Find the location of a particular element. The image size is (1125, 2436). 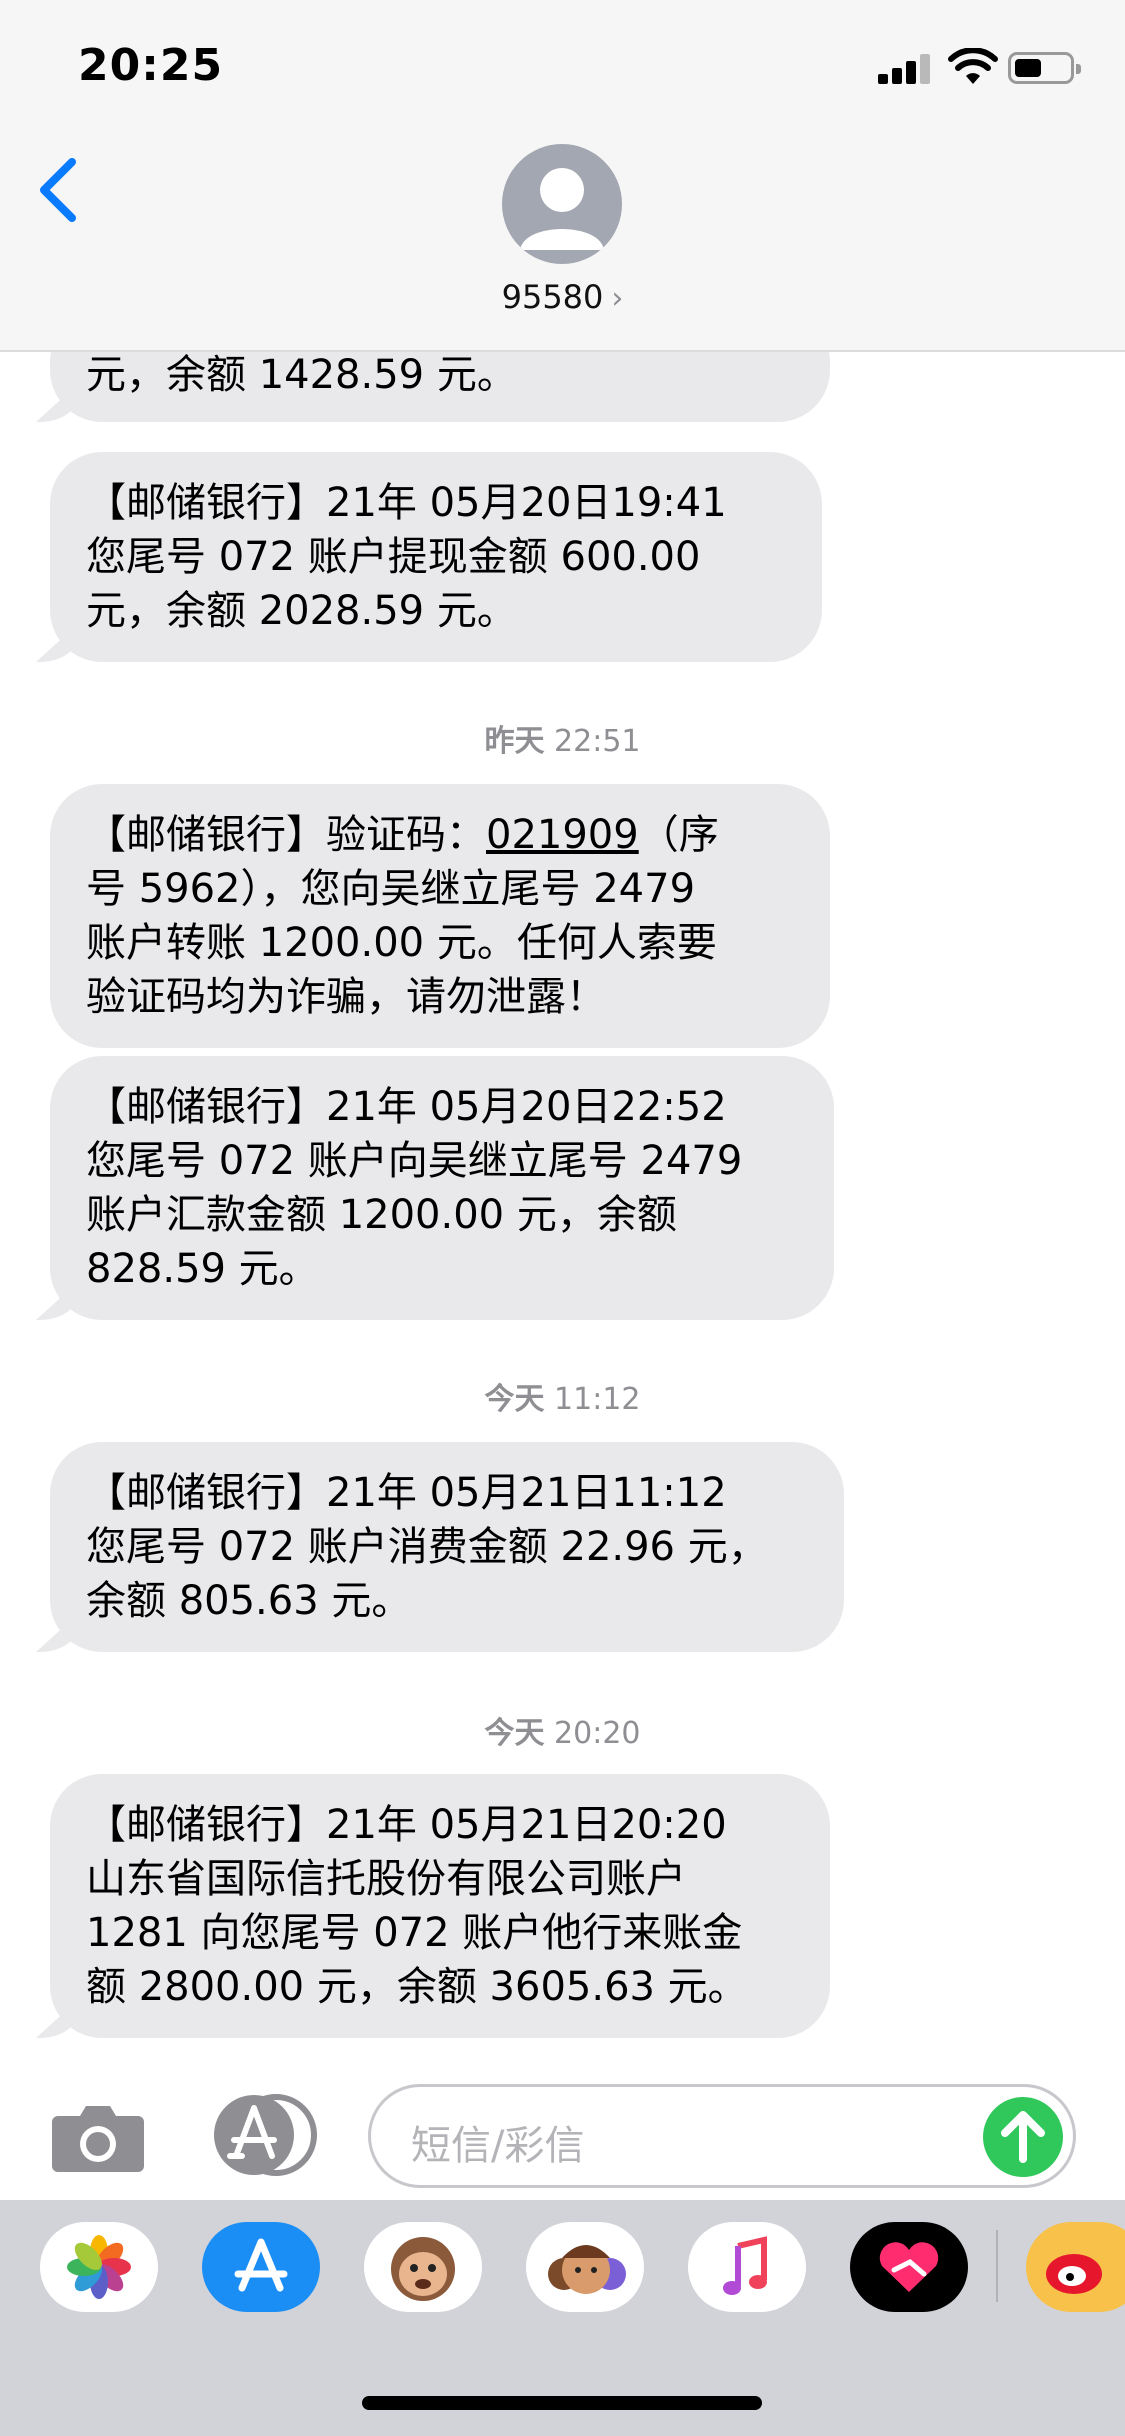

app-store-icon is located at coordinates (261, 2267).